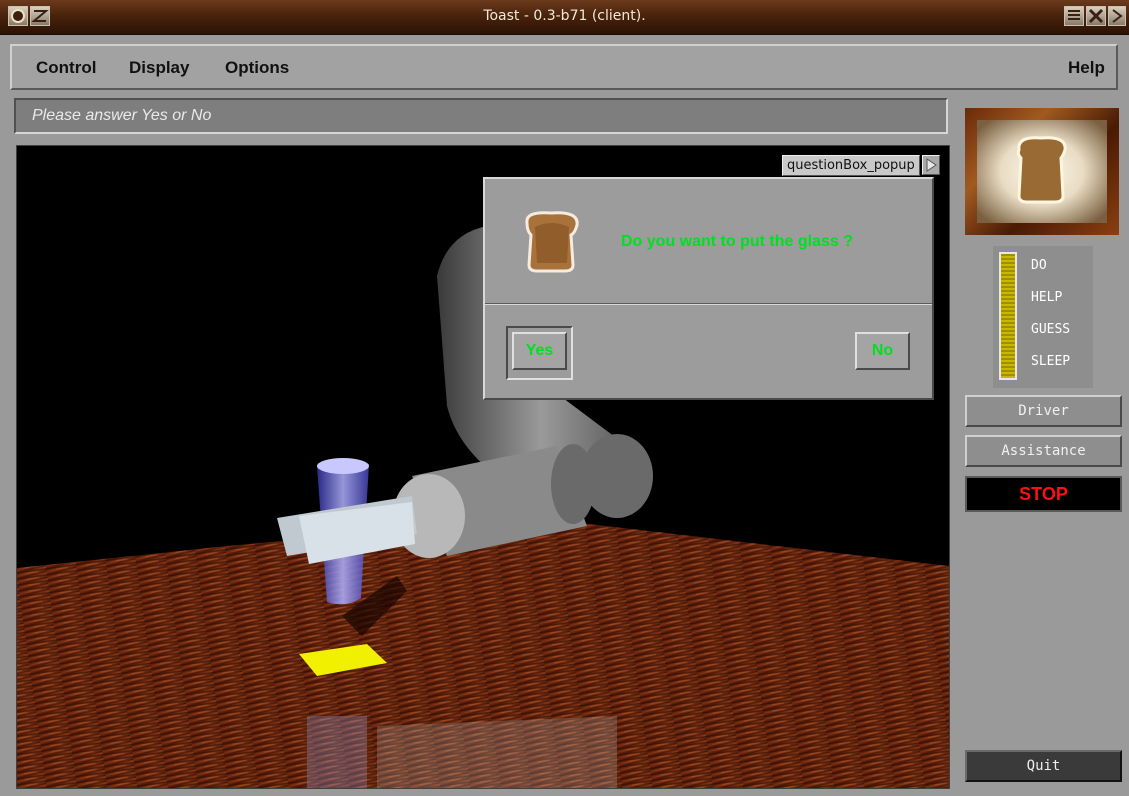 Image resolution: width=1129 pixels, height=796 pixels. I want to click on close-icon, so click(1096, 16).